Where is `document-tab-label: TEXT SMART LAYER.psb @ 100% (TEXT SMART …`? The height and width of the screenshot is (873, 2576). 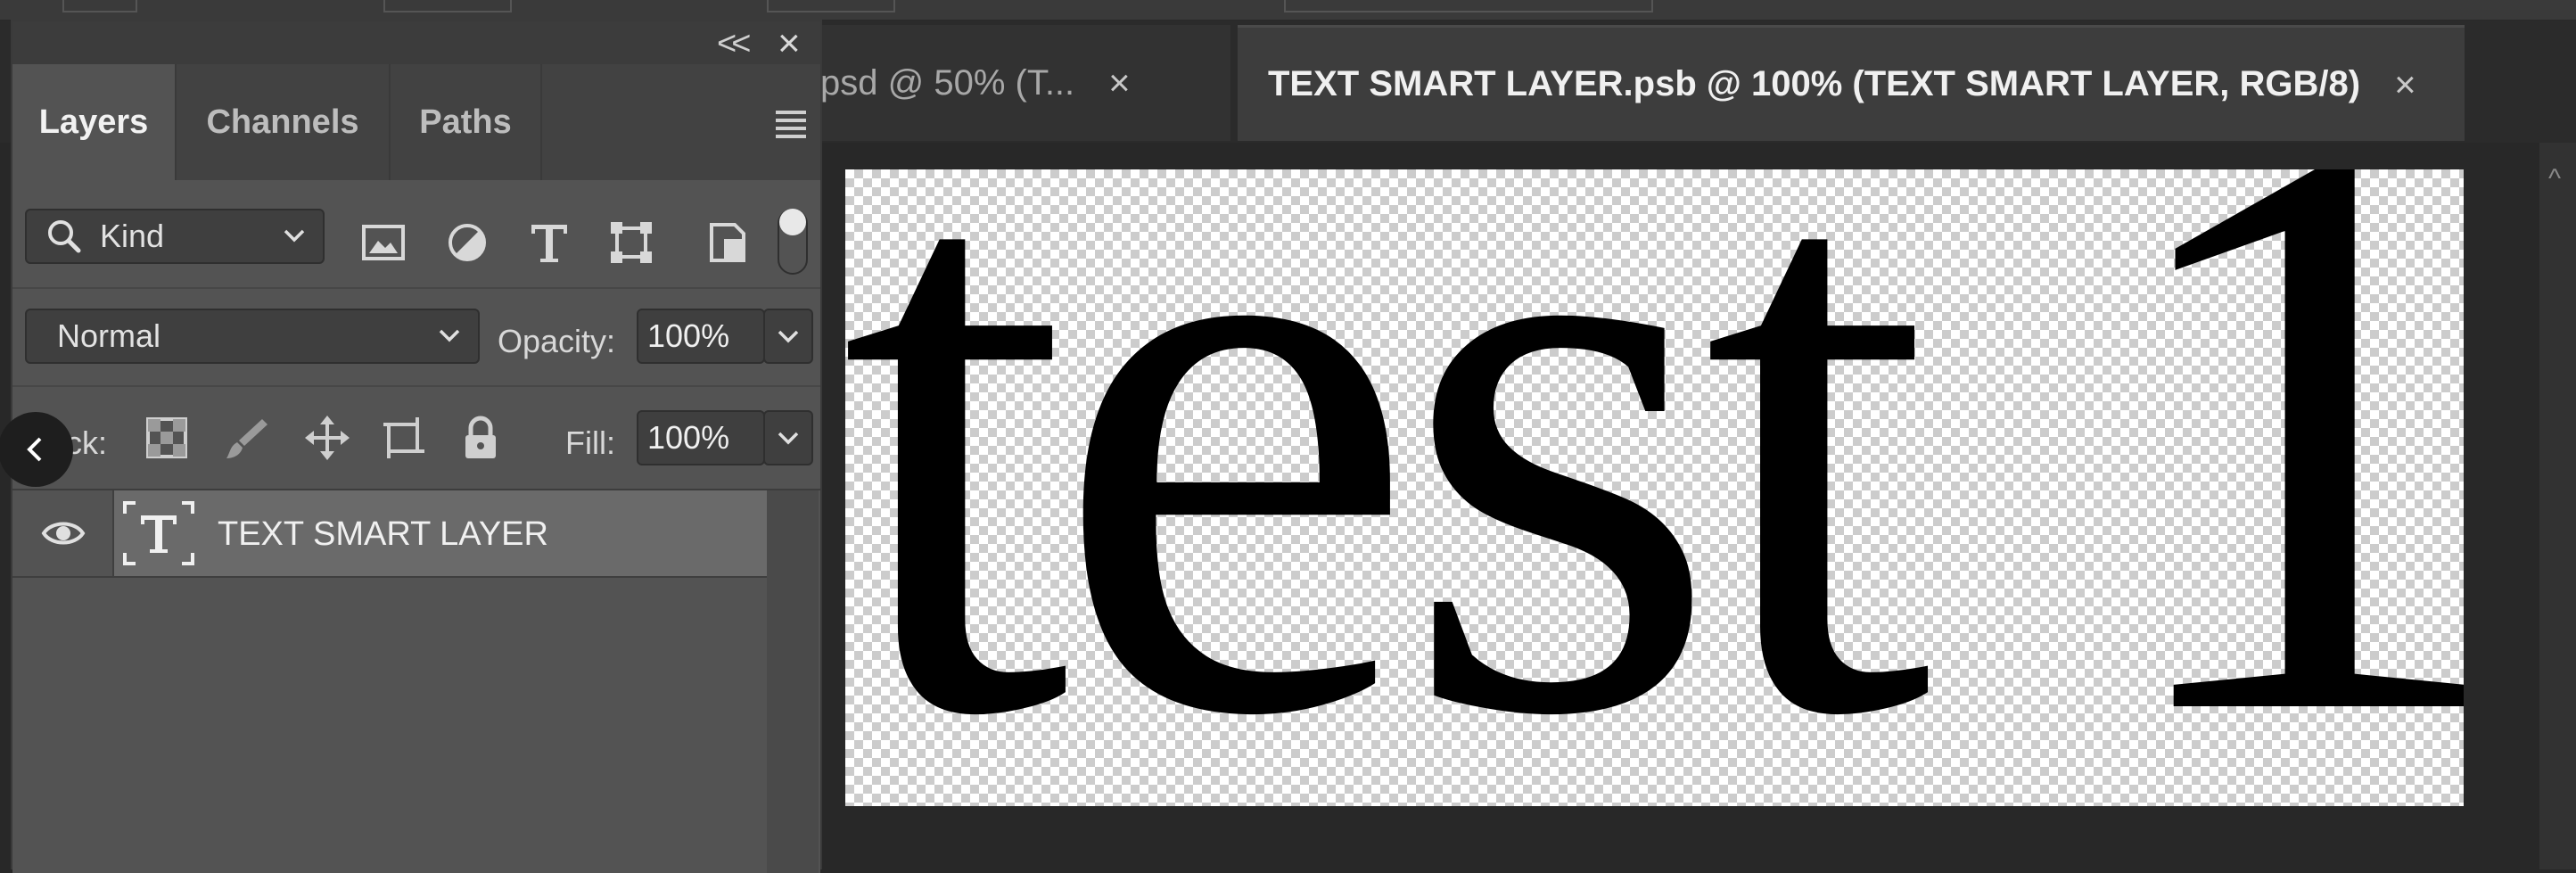 document-tab-label: TEXT SMART LAYER.psb @ 100% (TEXT SMART … is located at coordinates (1814, 83).